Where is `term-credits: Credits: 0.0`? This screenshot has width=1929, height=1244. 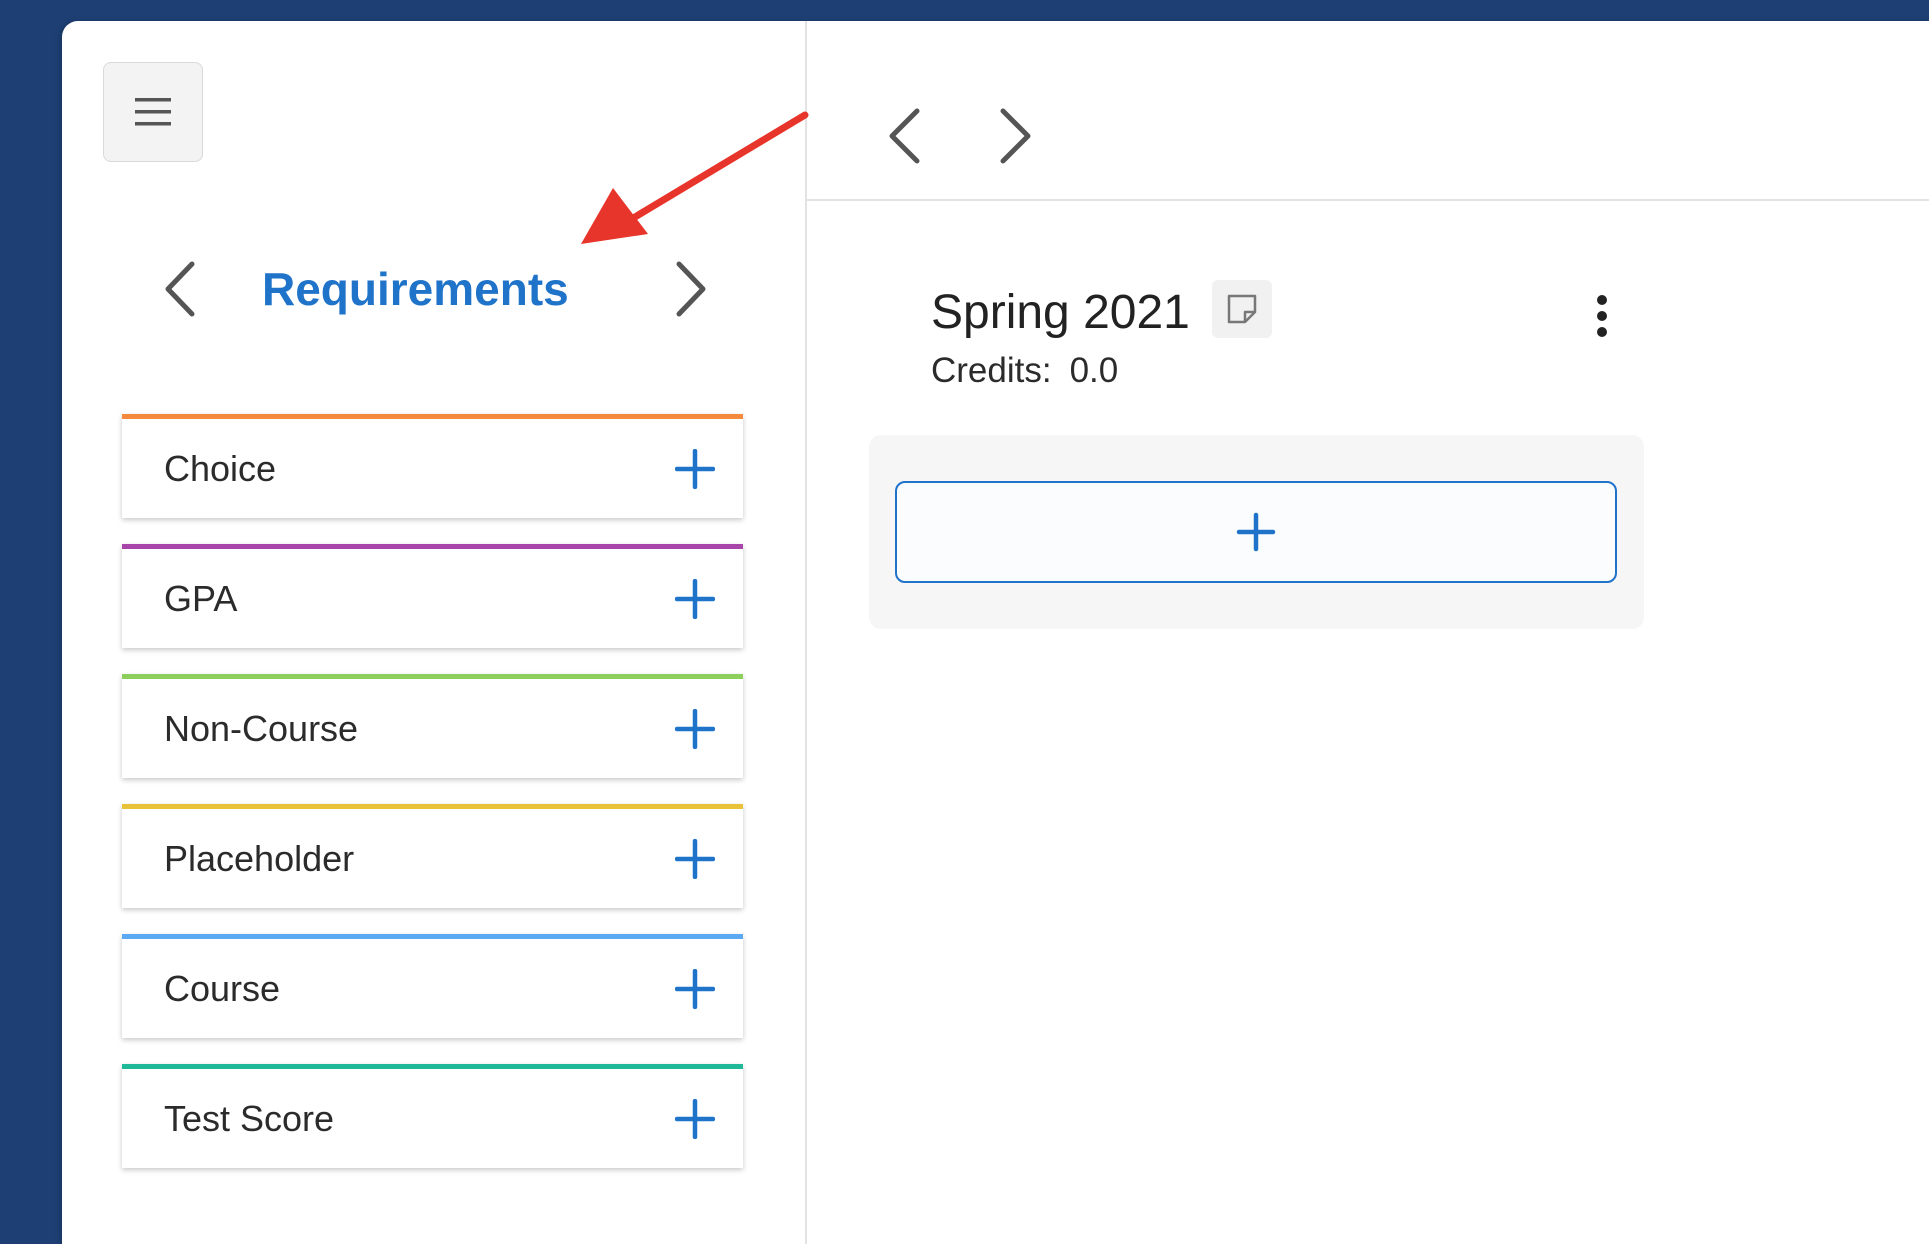 term-credits: Credits: 0.0 is located at coordinates (1024, 371).